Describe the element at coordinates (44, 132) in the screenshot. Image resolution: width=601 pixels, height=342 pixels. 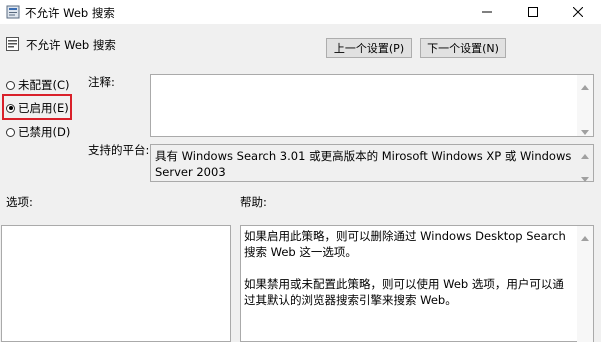
I see `radio-label-disabled: 已禁用(D)` at that location.